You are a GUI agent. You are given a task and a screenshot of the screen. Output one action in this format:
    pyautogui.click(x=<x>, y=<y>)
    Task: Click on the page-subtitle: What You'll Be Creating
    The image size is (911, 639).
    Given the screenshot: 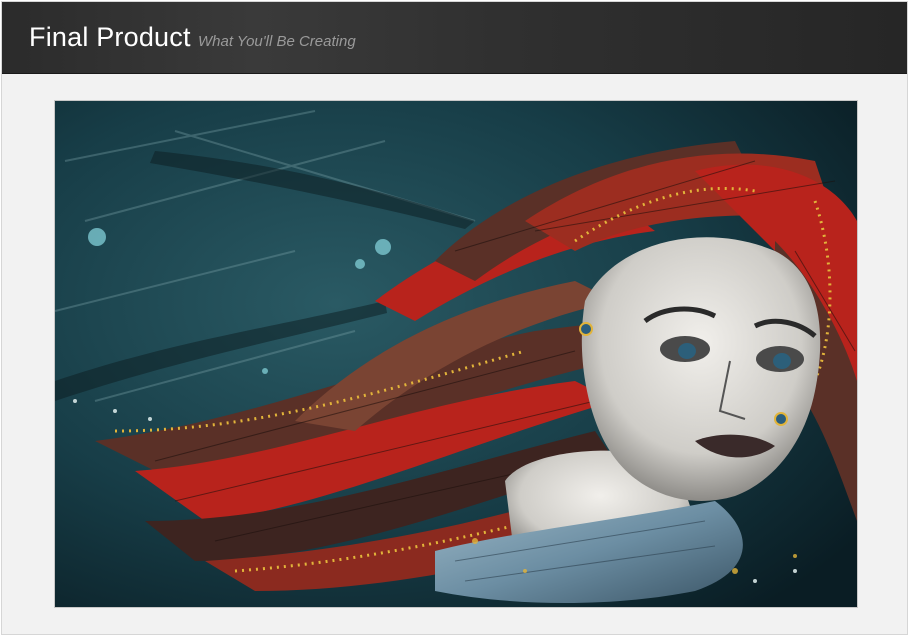 What is the action you would take?
    pyautogui.click(x=277, y=41)
    